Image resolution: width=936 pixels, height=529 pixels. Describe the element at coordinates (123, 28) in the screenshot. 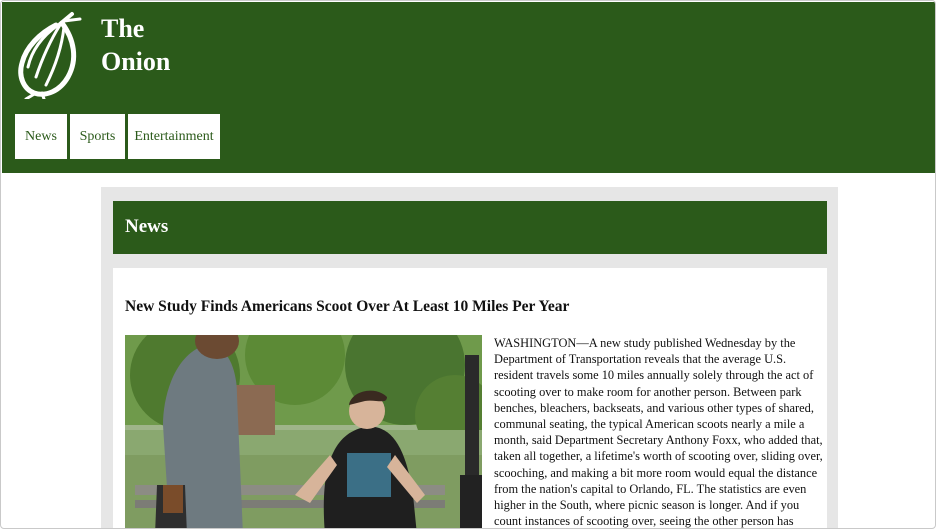

I see `site-title-line1: The` at that location.